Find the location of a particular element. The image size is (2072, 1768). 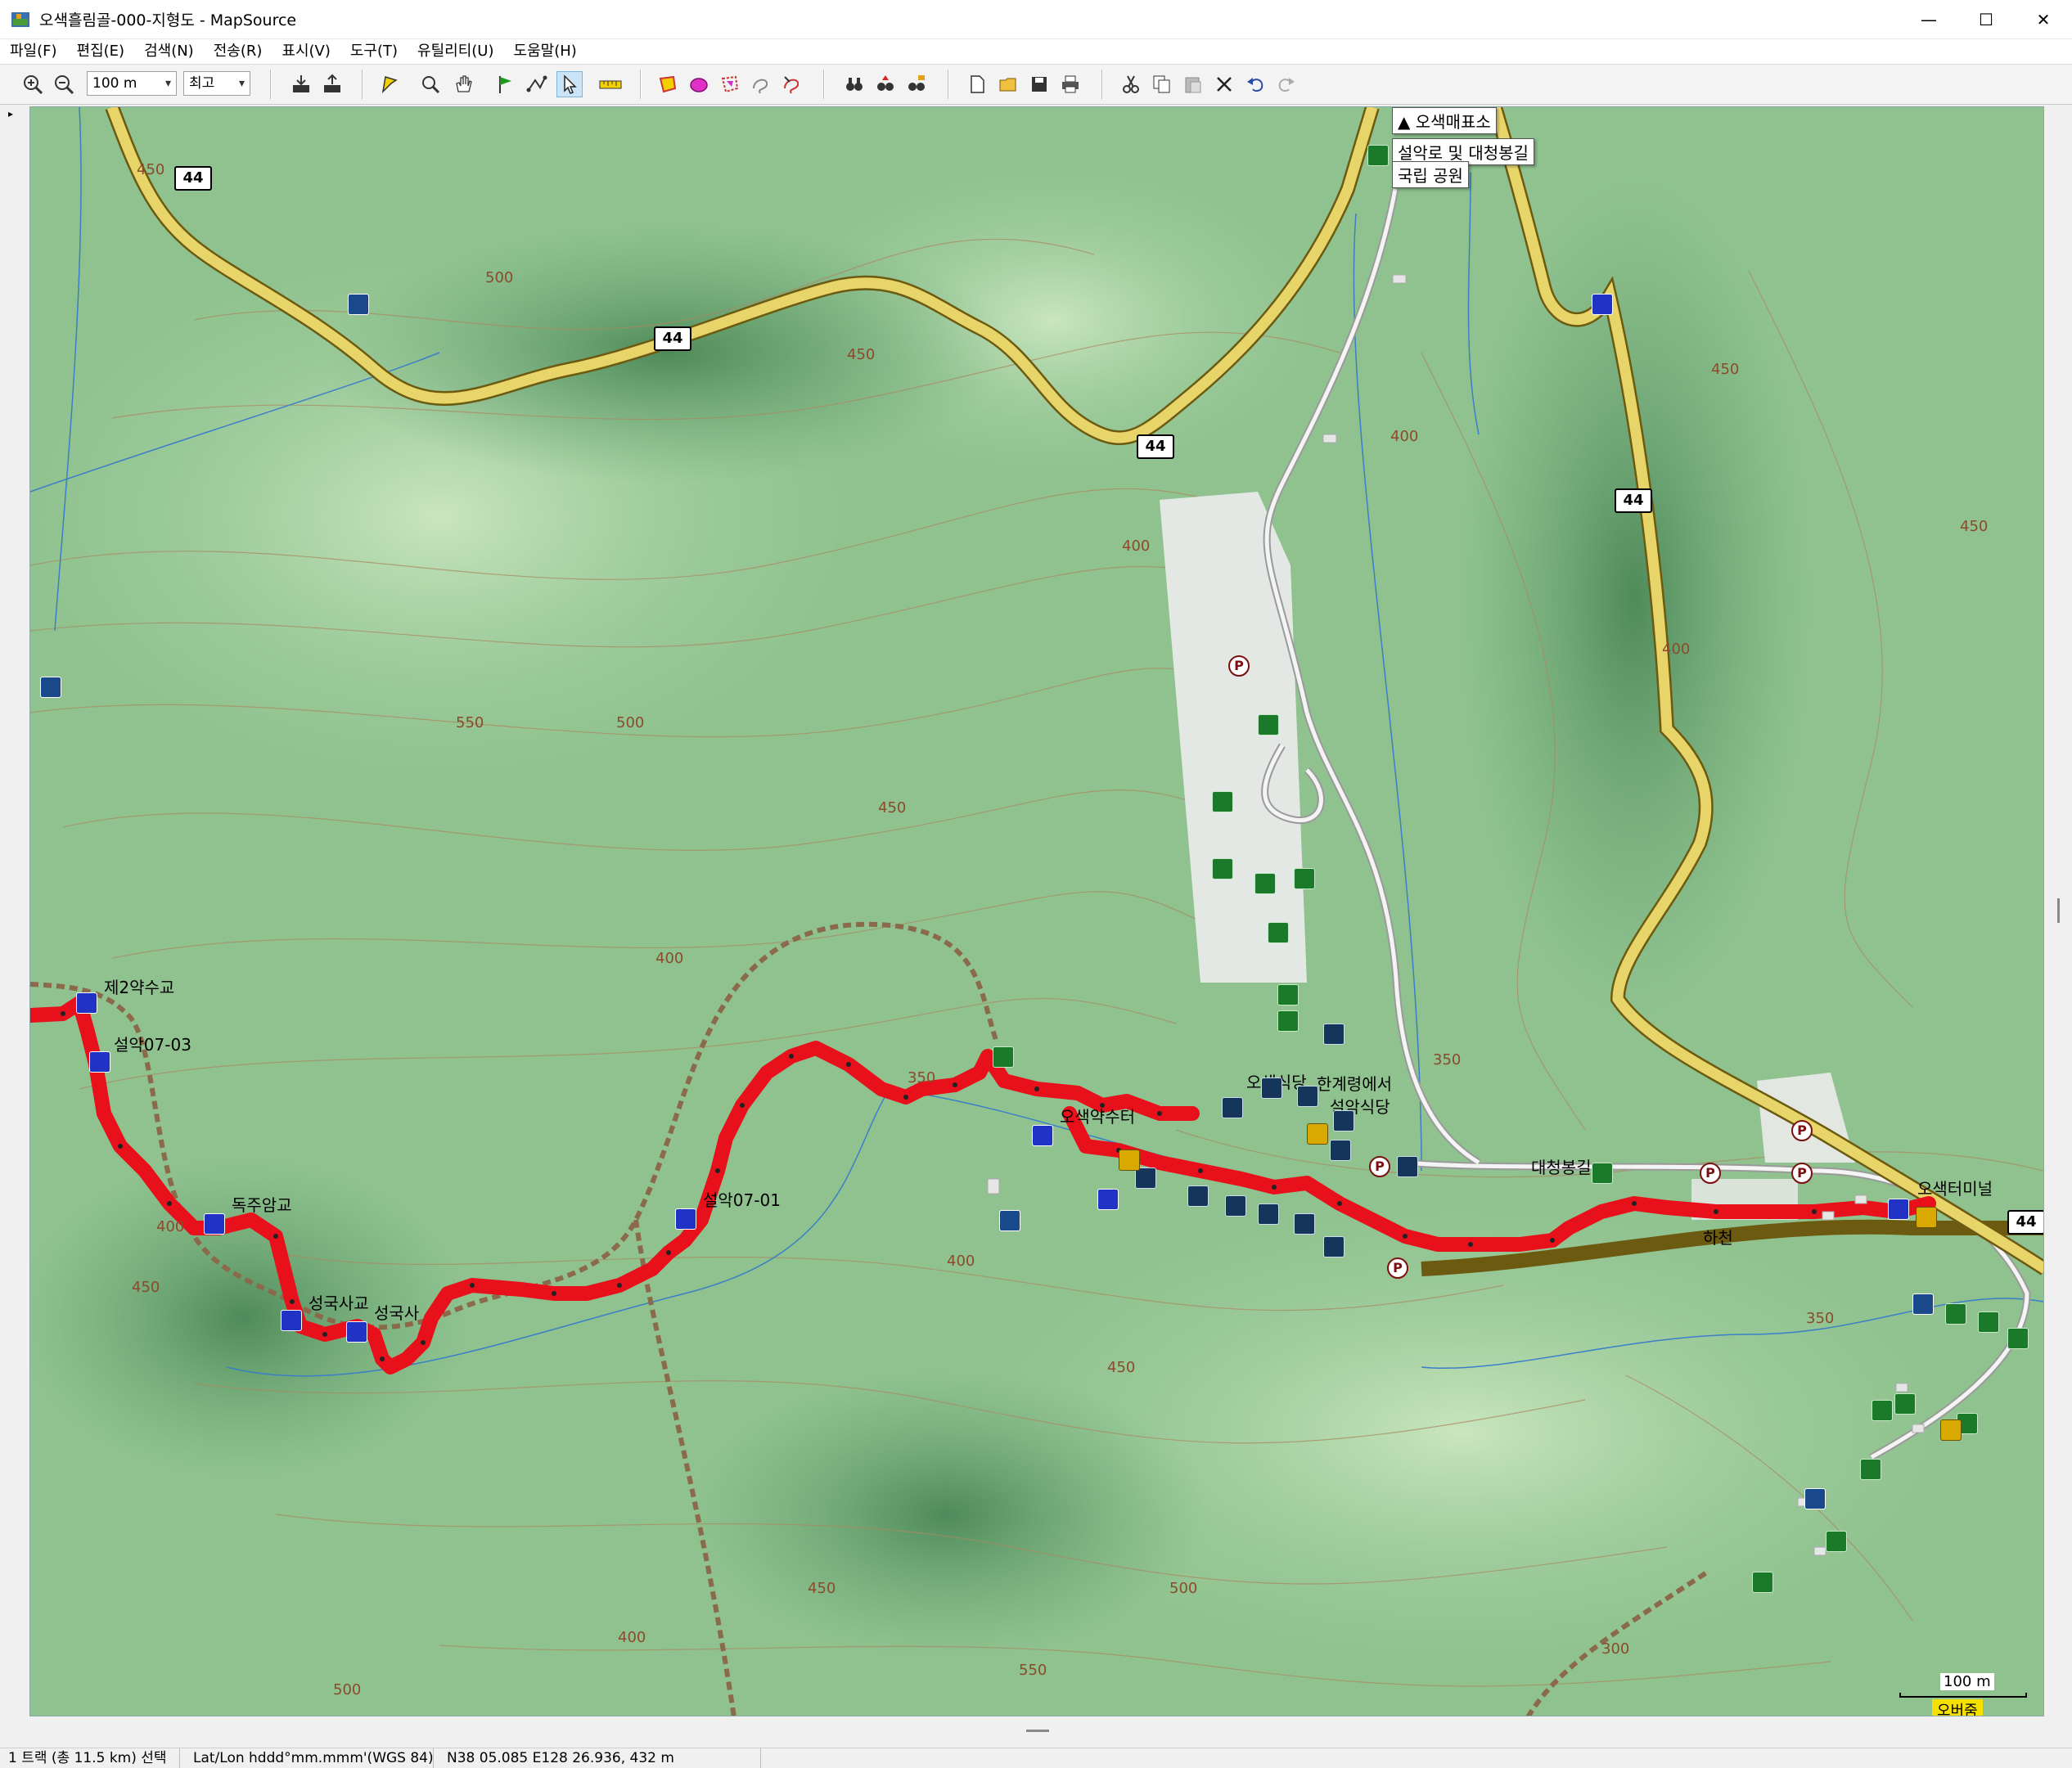

menu-help: 도움말(H) is located at coordinates (545, 51).